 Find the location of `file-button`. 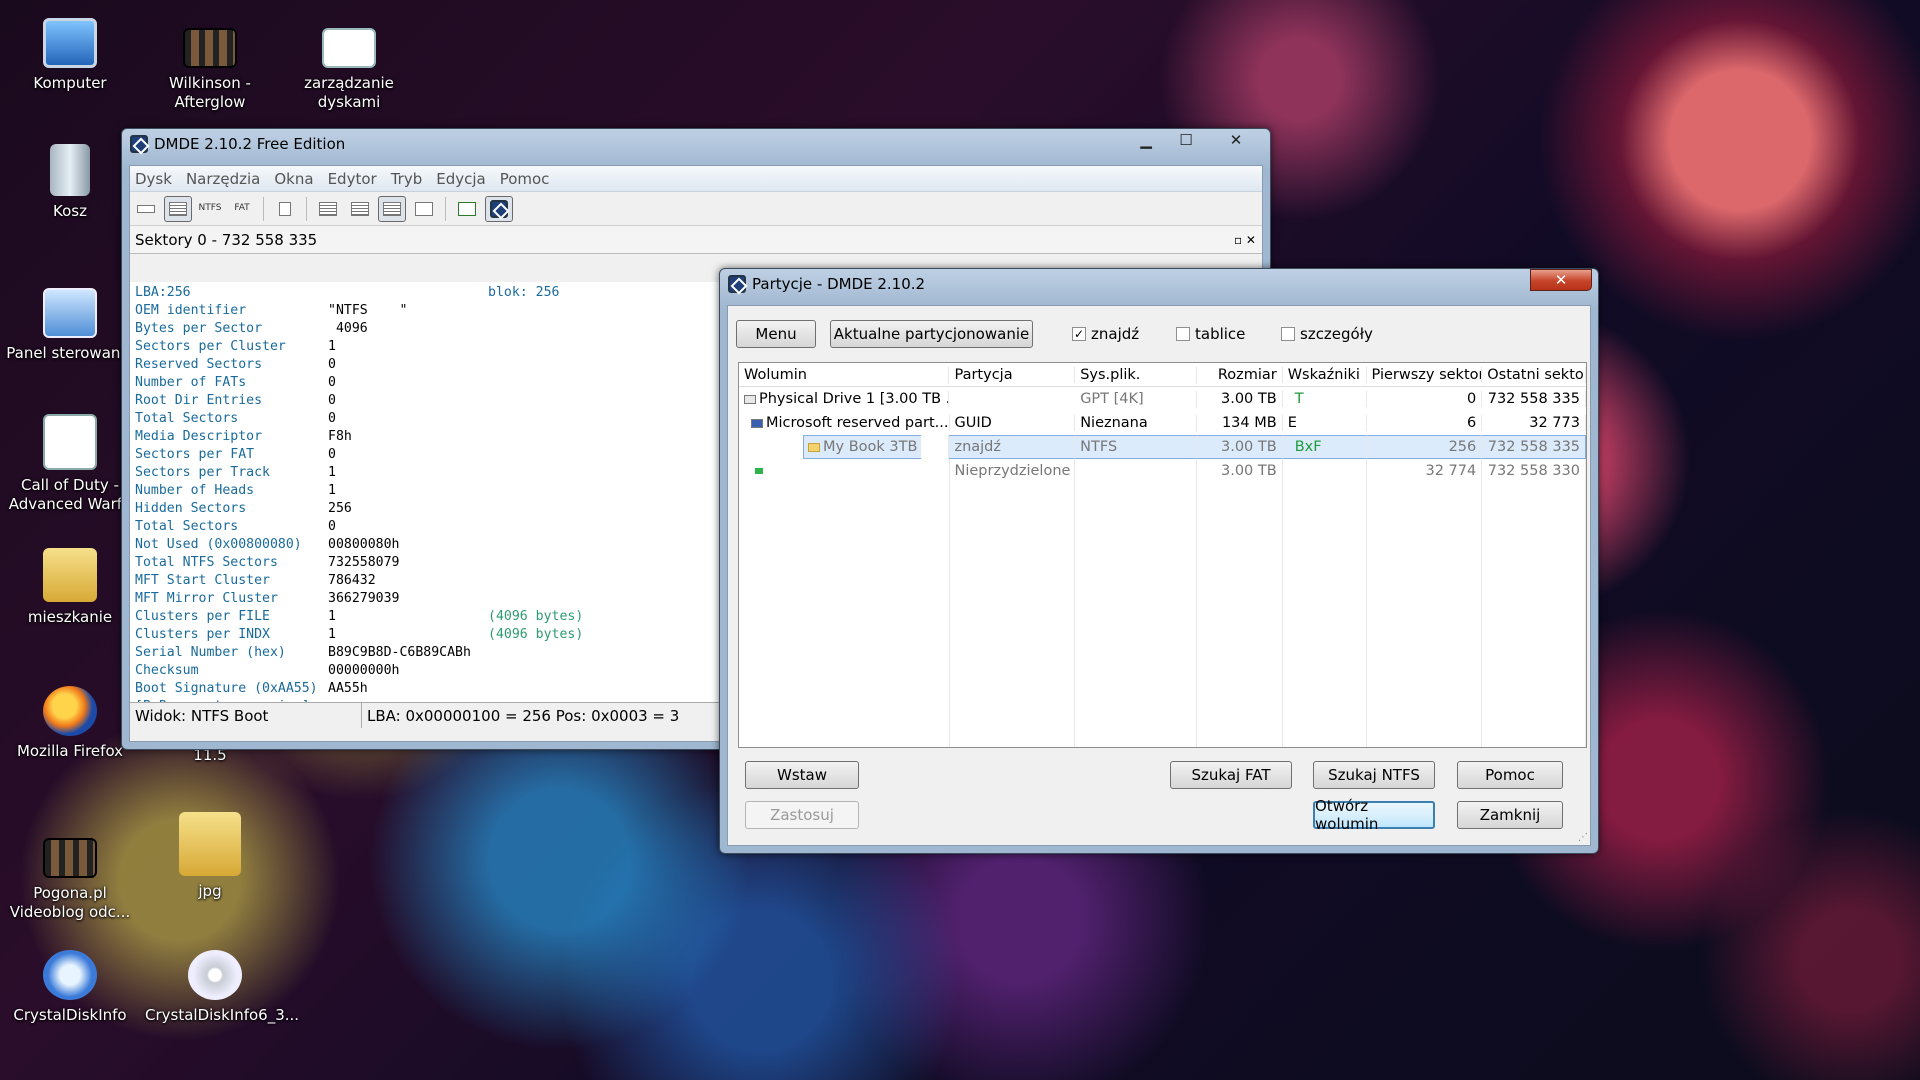

file-button is located at coordinates (285, 209).